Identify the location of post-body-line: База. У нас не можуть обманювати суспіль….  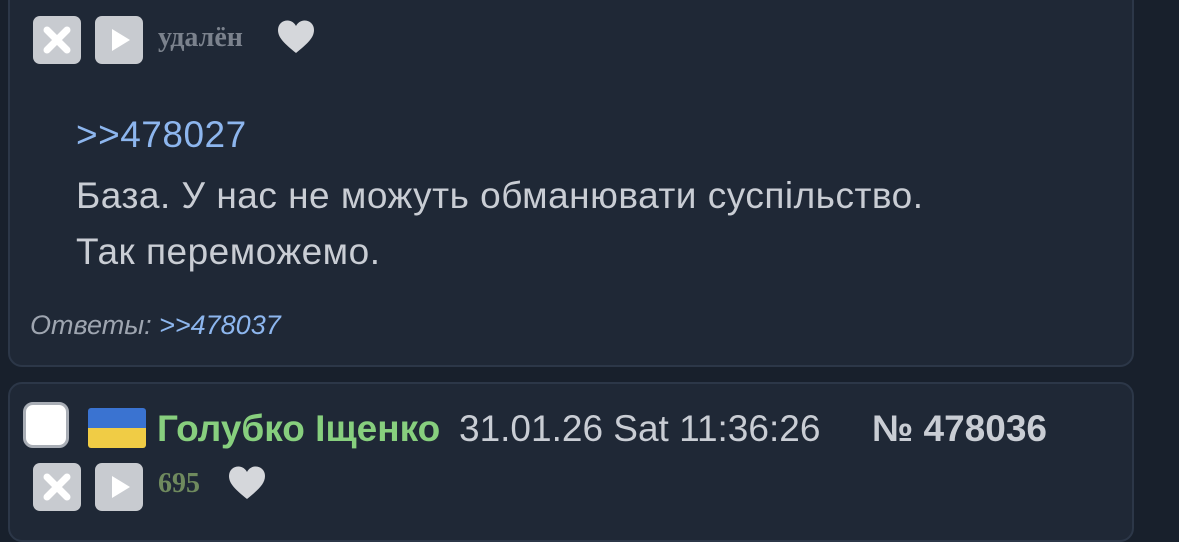
(500, 195).